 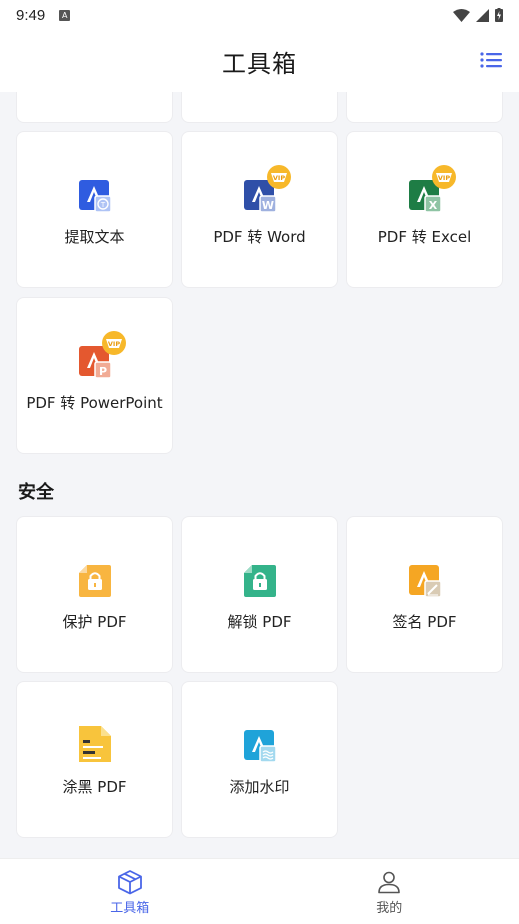 What do you see at coordinates (259, 15) in the screenshot?
I see `status-bar: 9:49 A` at bounding box center [259, 15].